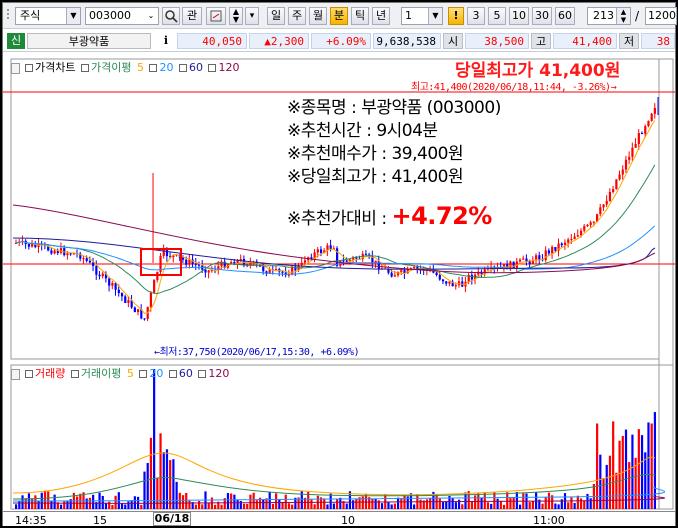 This screenshot has width=678, height=528. What do you see at coordinates (48, 16) in the screenshot?
I see `market-type-select: 주식 ▼` at bounding box center [48, 16].